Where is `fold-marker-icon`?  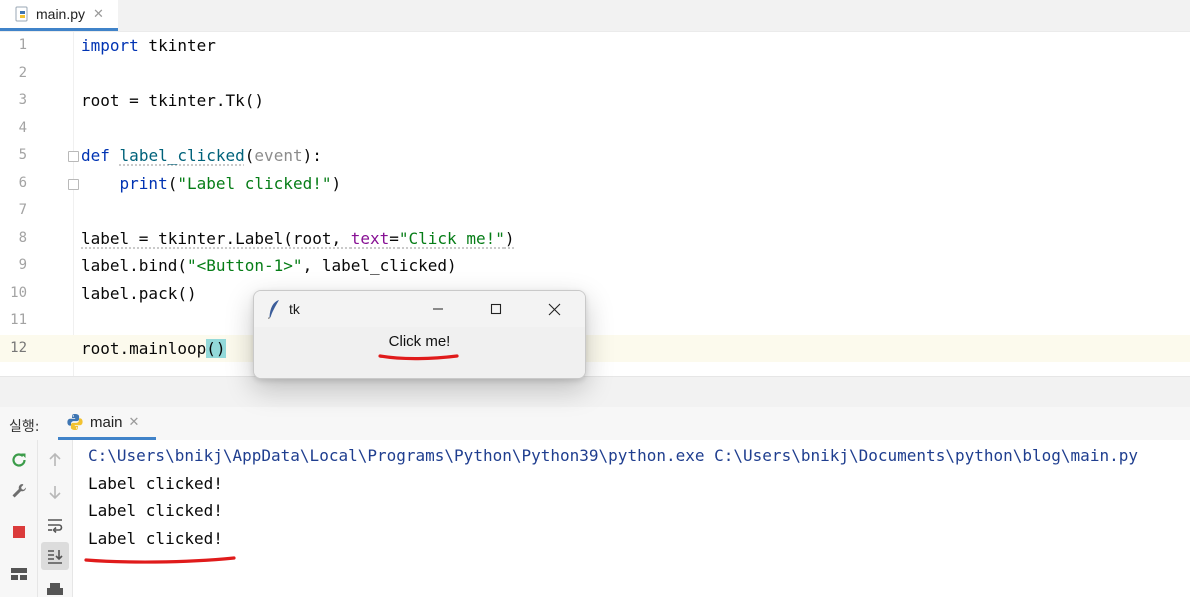
fold-marker-icon is located at coordinates (73, 156).